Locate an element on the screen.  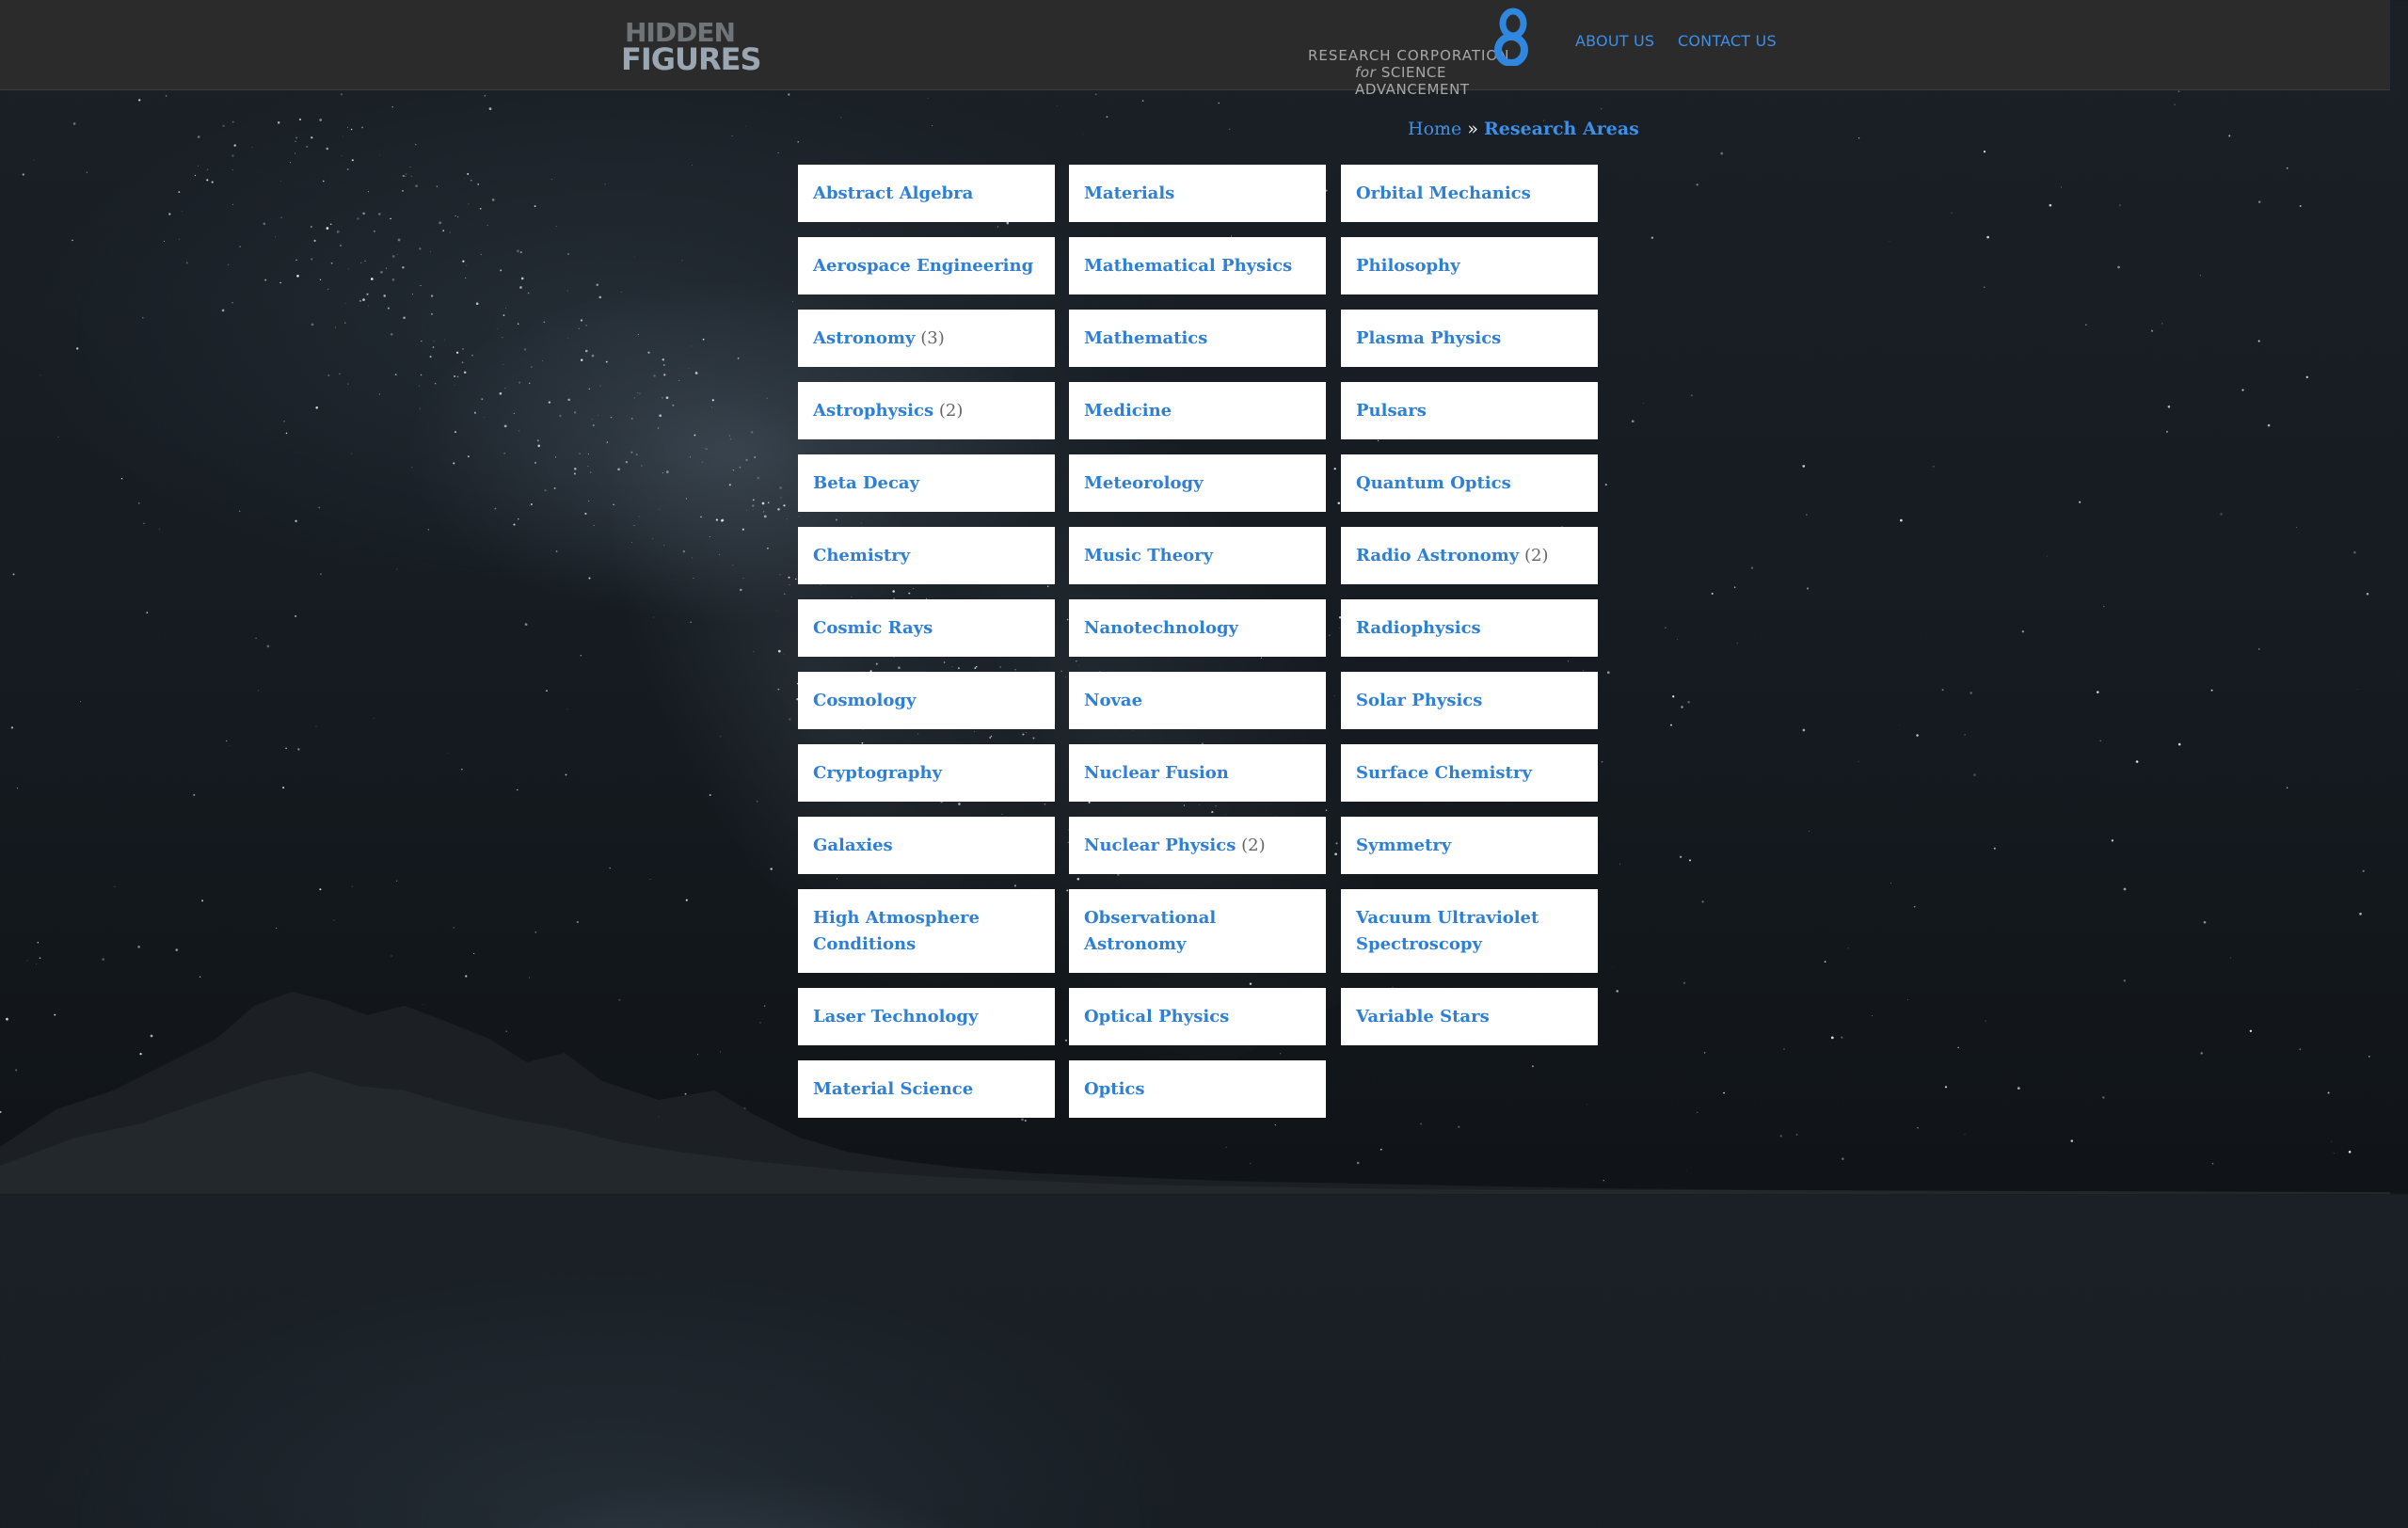
research-area-link: Astrophysics is located at coordinates (873, 411).